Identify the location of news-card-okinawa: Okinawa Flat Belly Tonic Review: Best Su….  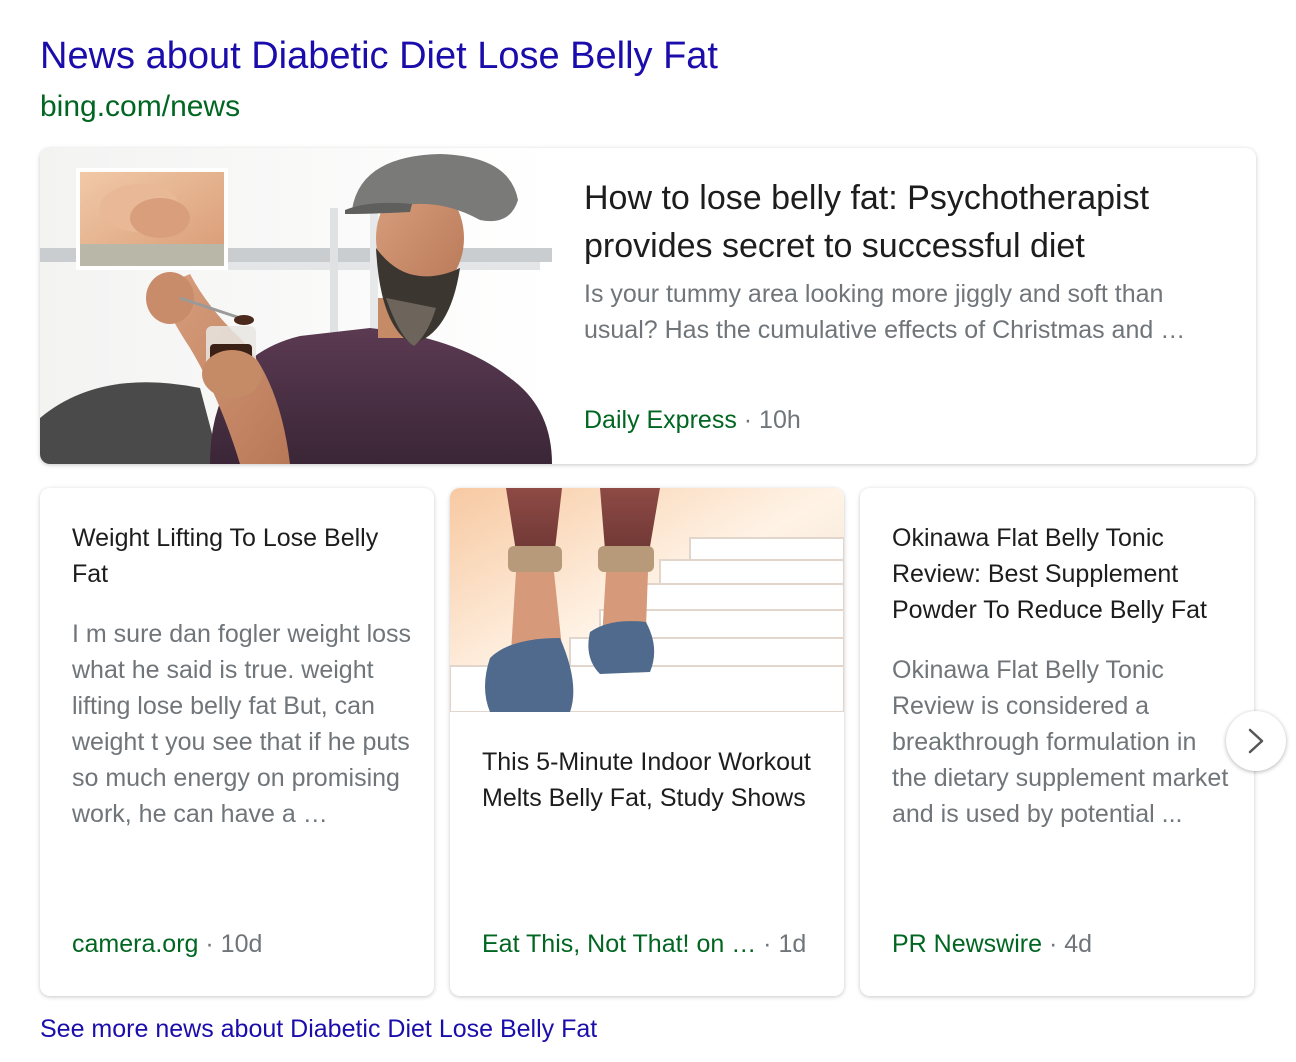
(1057, 742).